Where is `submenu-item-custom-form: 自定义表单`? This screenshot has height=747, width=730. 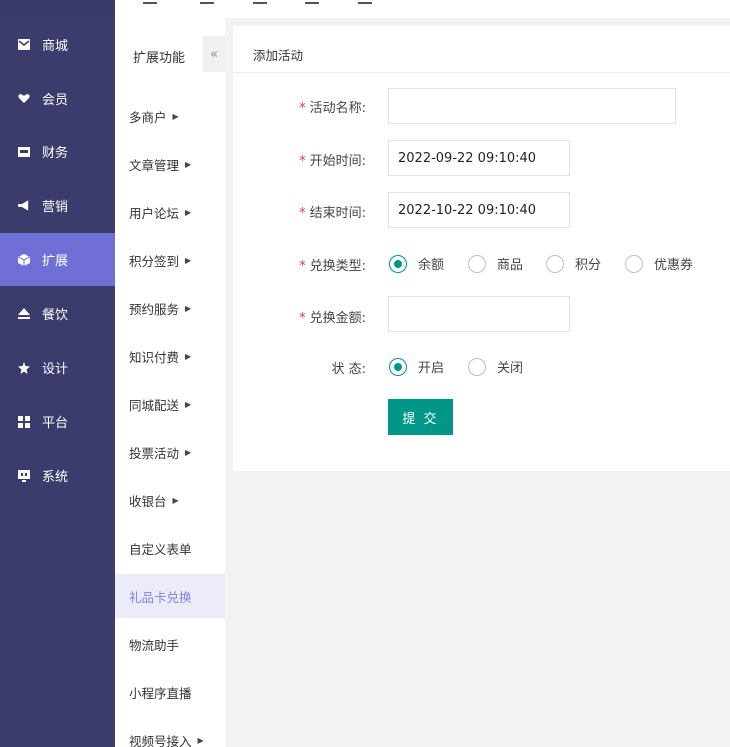 submenu-item-custom-form: 自定义表单 is located at coordinates (170, 548).